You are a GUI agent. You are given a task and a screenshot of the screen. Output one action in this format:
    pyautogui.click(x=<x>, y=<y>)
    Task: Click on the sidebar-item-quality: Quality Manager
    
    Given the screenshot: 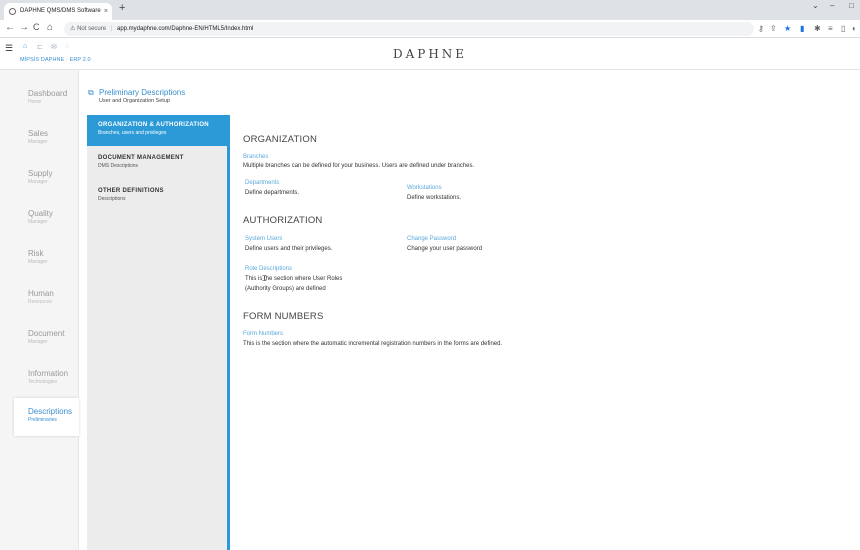 What is the action you would take?
    pyautogui.click(x=46, y=223)
    